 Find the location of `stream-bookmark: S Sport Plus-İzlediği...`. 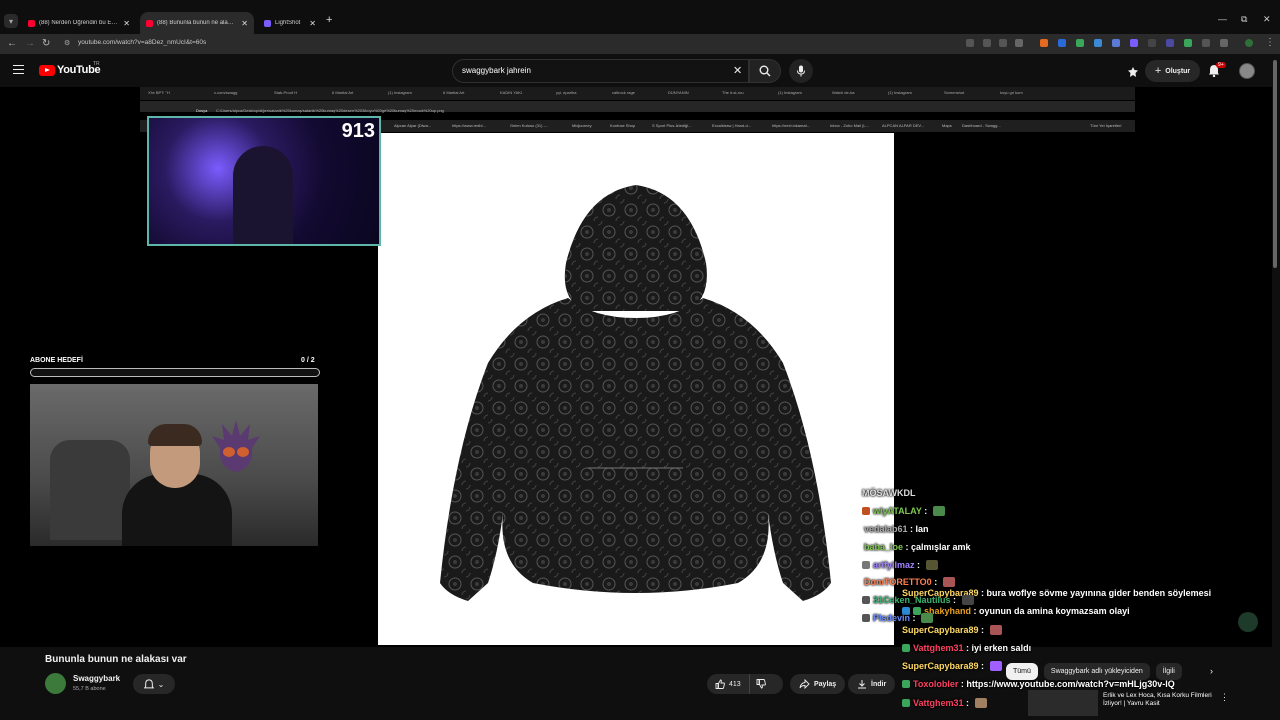

stream-bookmark: S Sport Plus-İzlediği... is located at coordinates (672, 125).